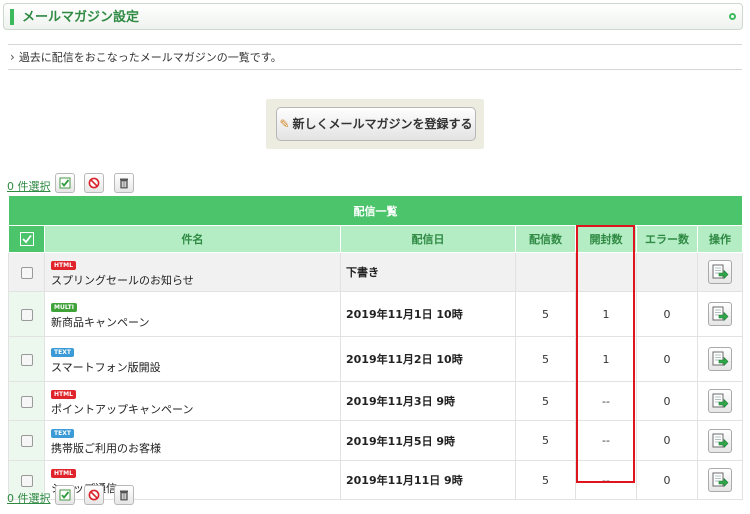 This screenshot has width=750, height=514. I want to click on subject-link: ポイントアップキャンペーン, so click(195, 409).